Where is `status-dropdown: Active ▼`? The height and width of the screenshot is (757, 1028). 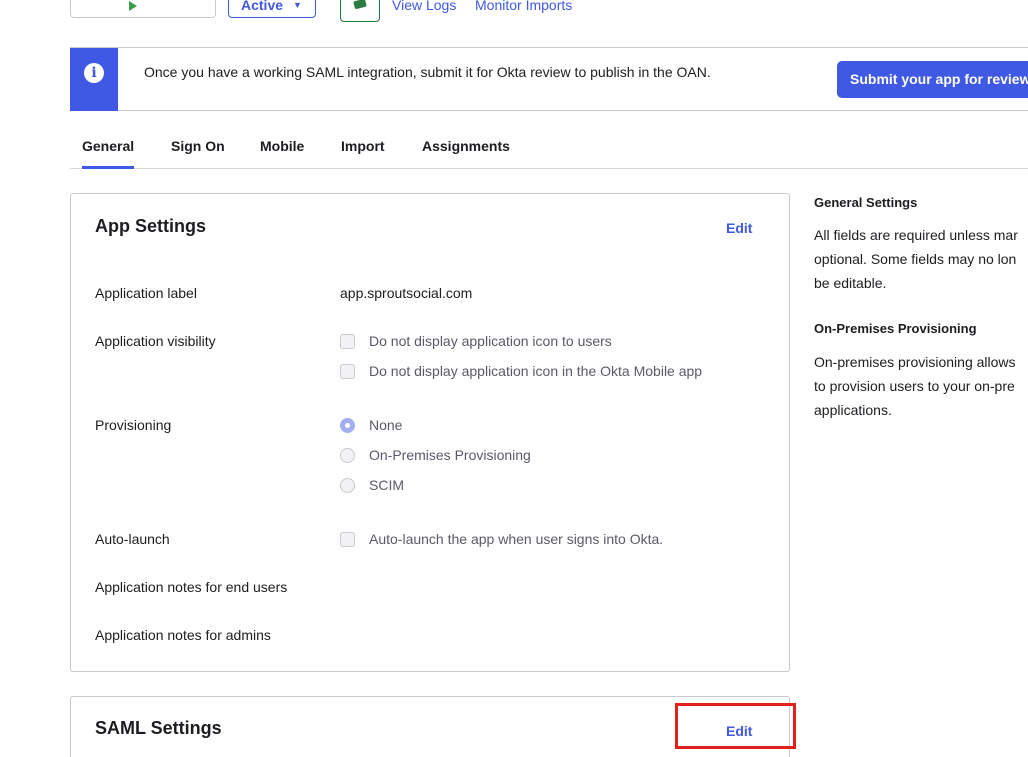
status-dropdown: Active ▼ is located at coordinates (272, 9).